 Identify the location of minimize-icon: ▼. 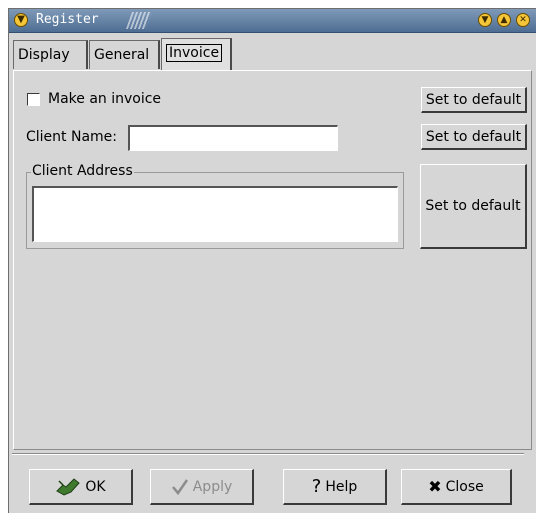
(485, 20).